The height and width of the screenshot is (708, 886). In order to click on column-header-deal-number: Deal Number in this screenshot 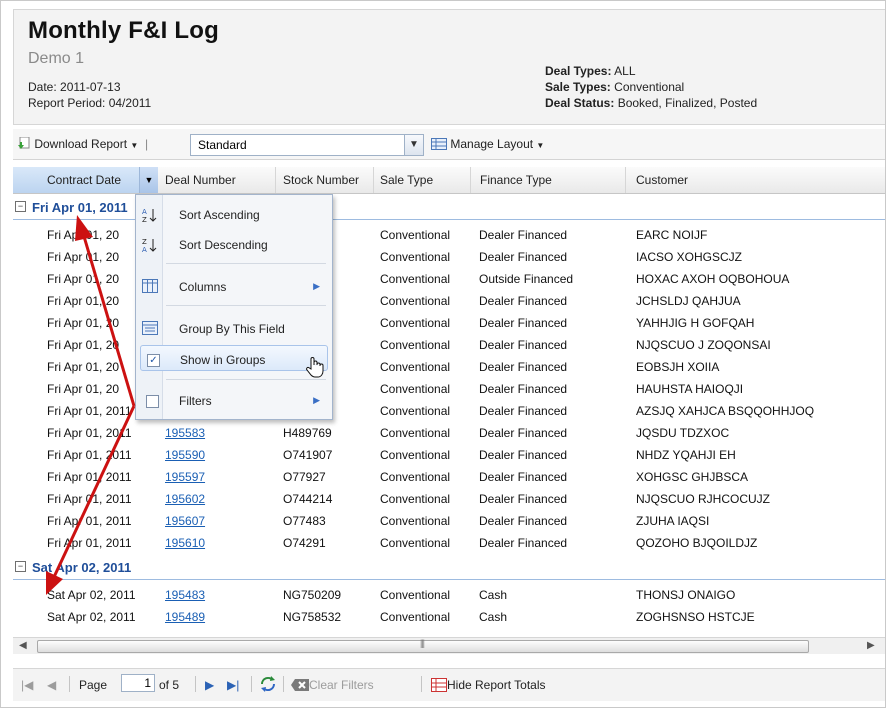, I will do `click(216, 180)`.